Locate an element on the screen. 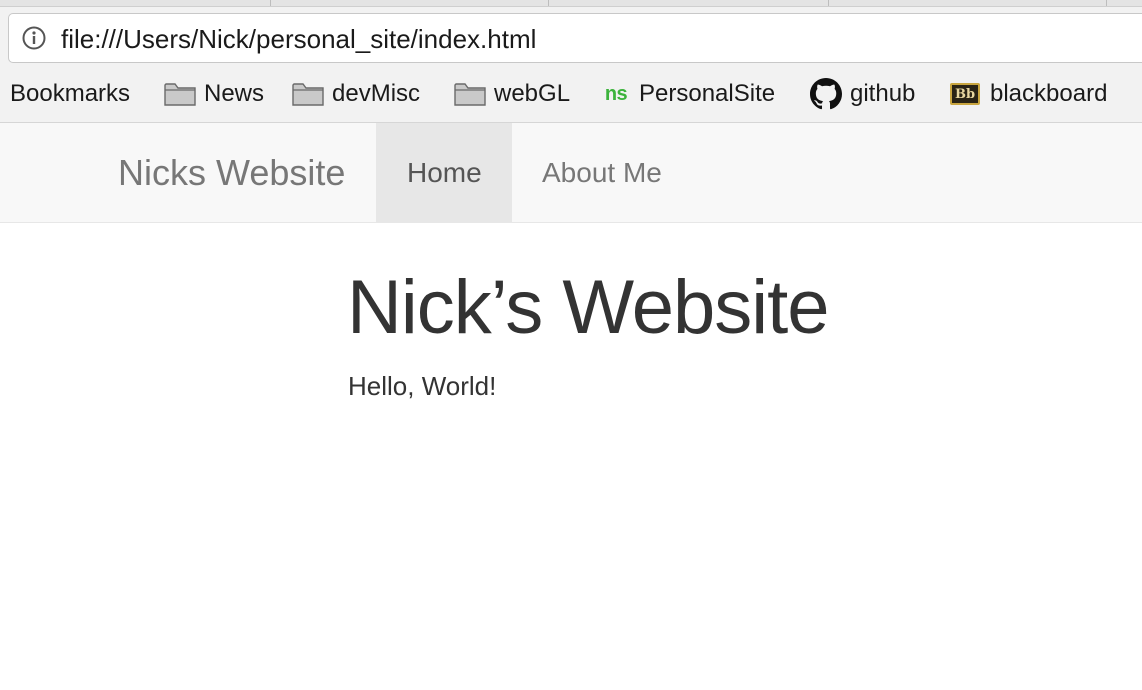 This screenshot has height=690, width=1142. page-title: Nick’s Website is located at coordinates (588, 307).